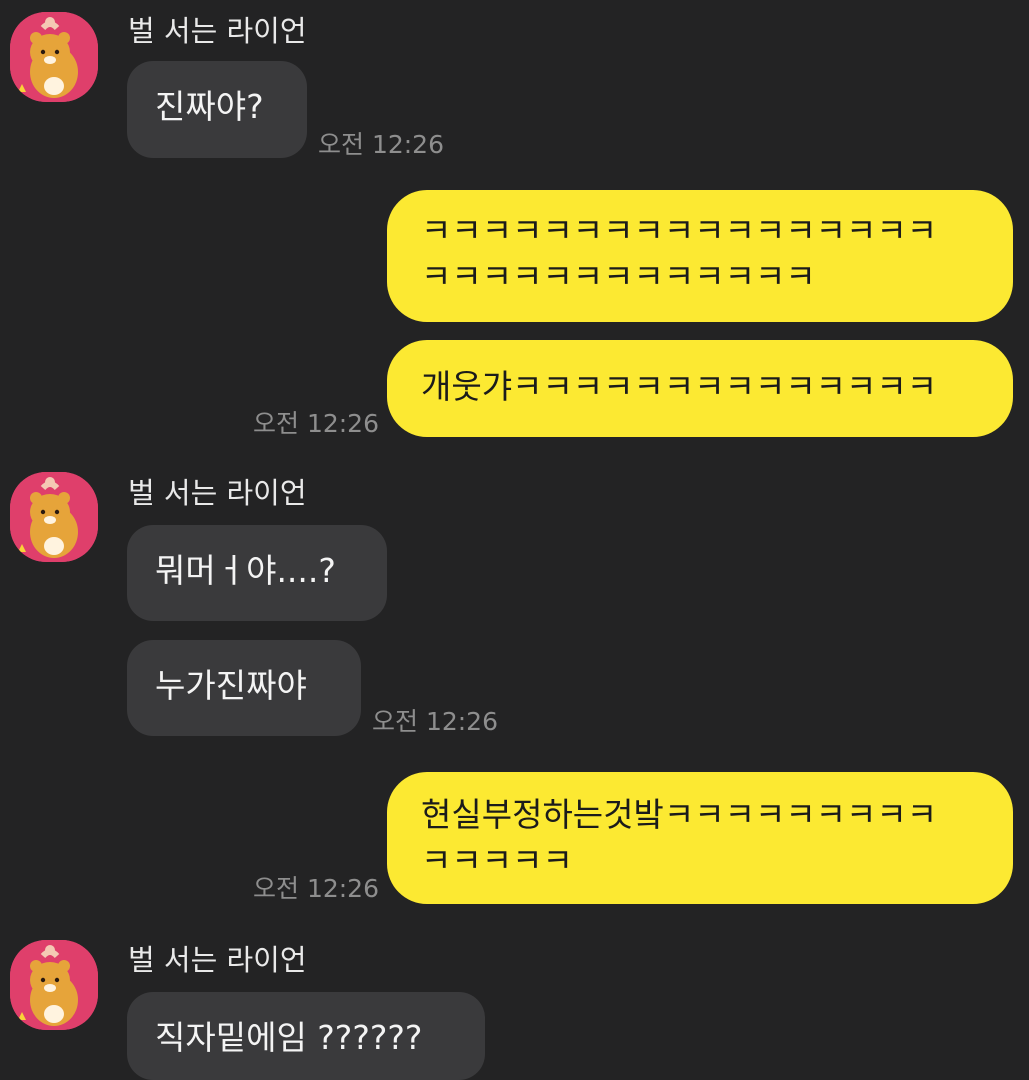  I want to click on outgoing-message-bubble: 개웃갸ㅋㅋㅋㅋㅋㅋㅋㅋㅋㅋㅋㅋㅋㅋ, so click(700, 388).